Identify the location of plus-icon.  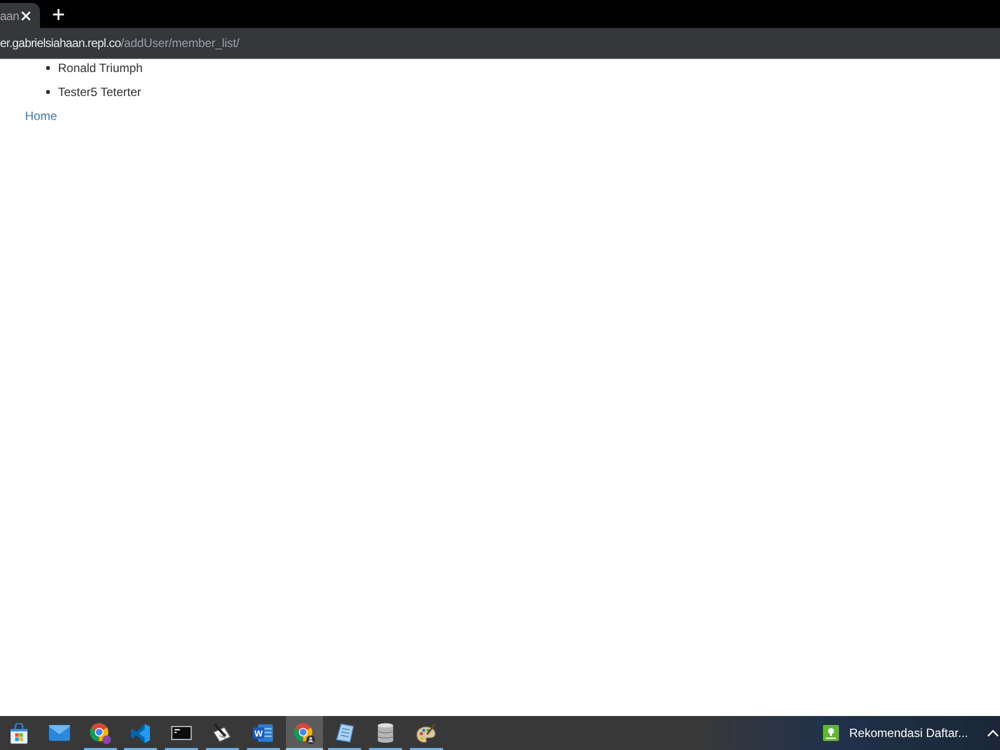
(58, 14).